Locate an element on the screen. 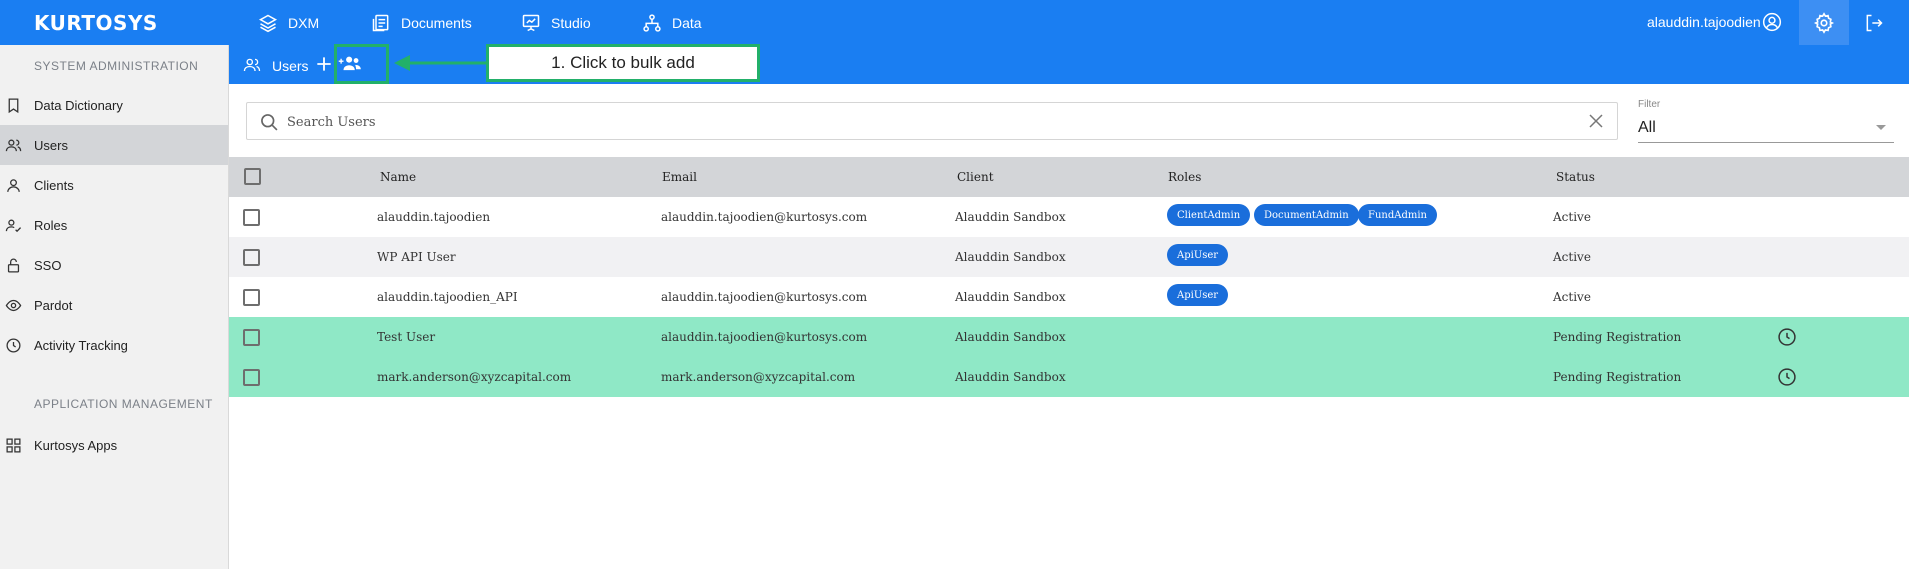 This screenshot has width=1909, height=569. settings-button is located at coordinates (1824, 22).